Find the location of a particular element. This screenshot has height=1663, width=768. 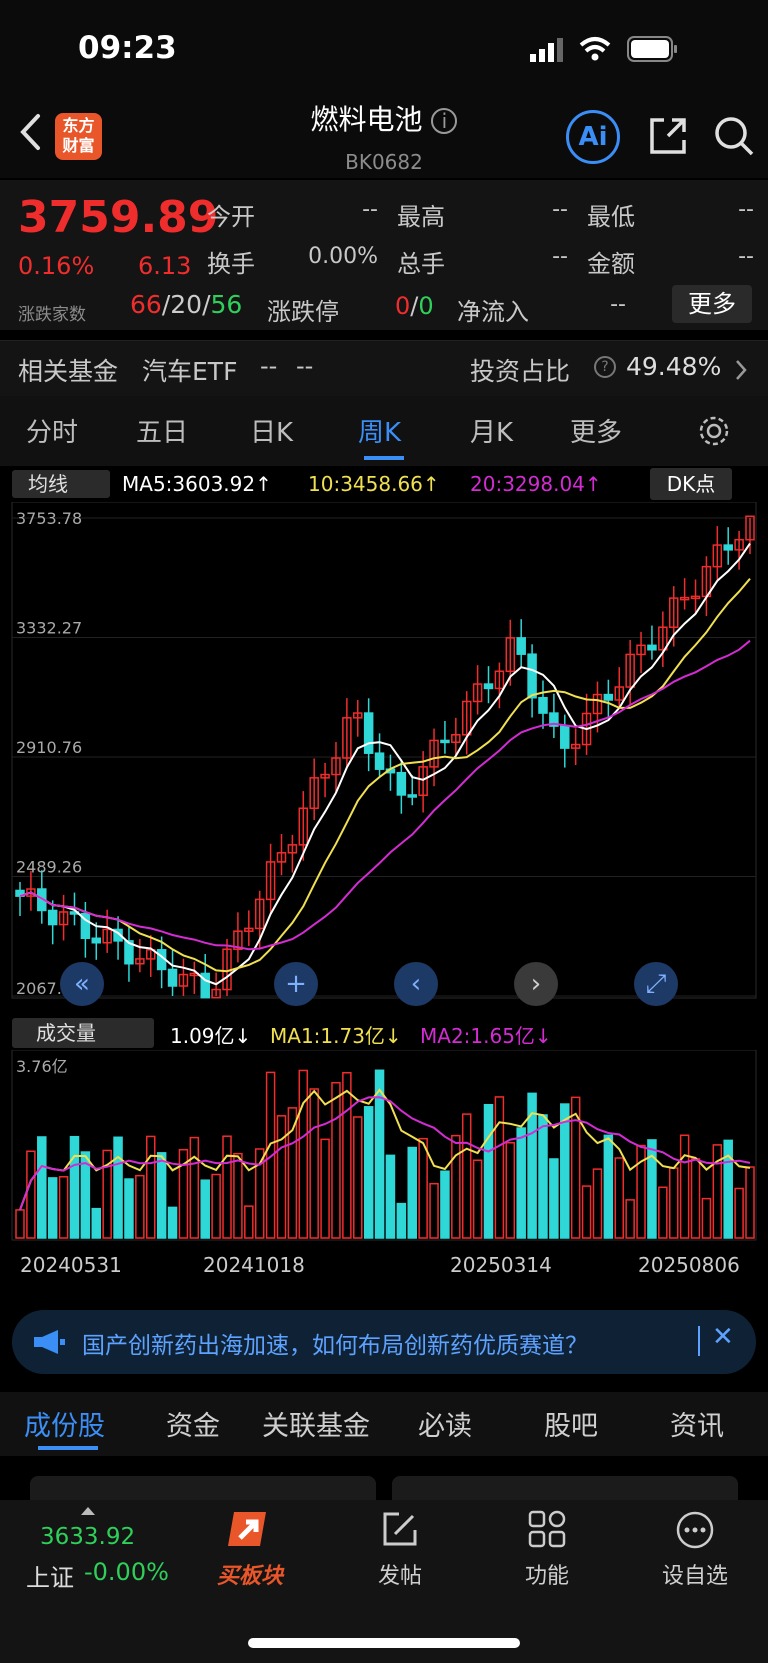

settings-gear-icon is located at coordinates (714, 431).